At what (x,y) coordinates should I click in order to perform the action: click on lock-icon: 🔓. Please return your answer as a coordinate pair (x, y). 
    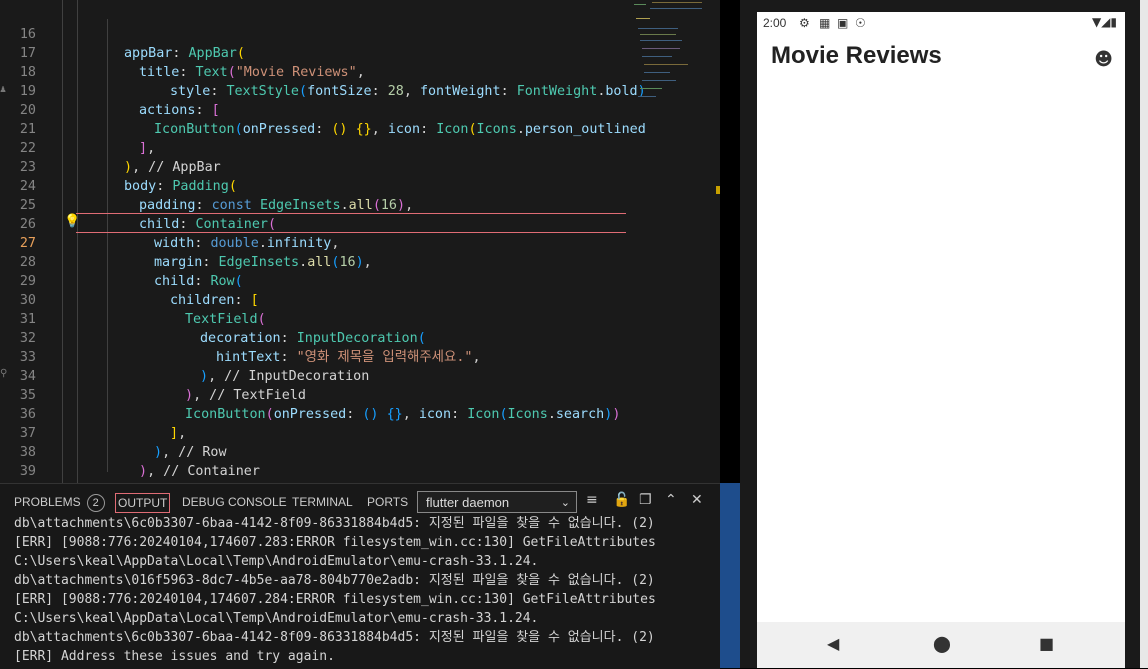
    Looking at the image, I should click on (621, 500).